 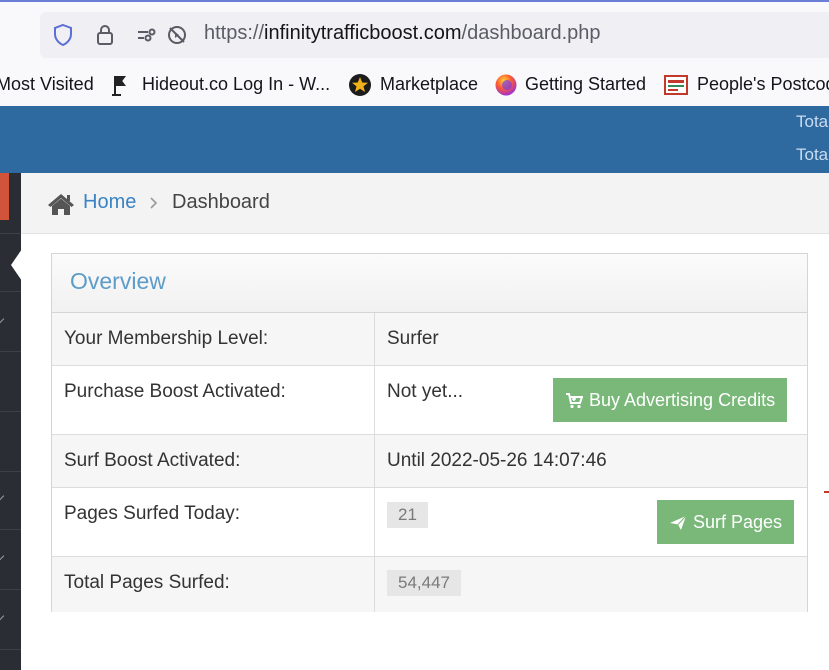 What do you see at coordinates (414, 139) in the screenshot?
I see `site-header: Tota Tota` at bounding box center [414, 139].